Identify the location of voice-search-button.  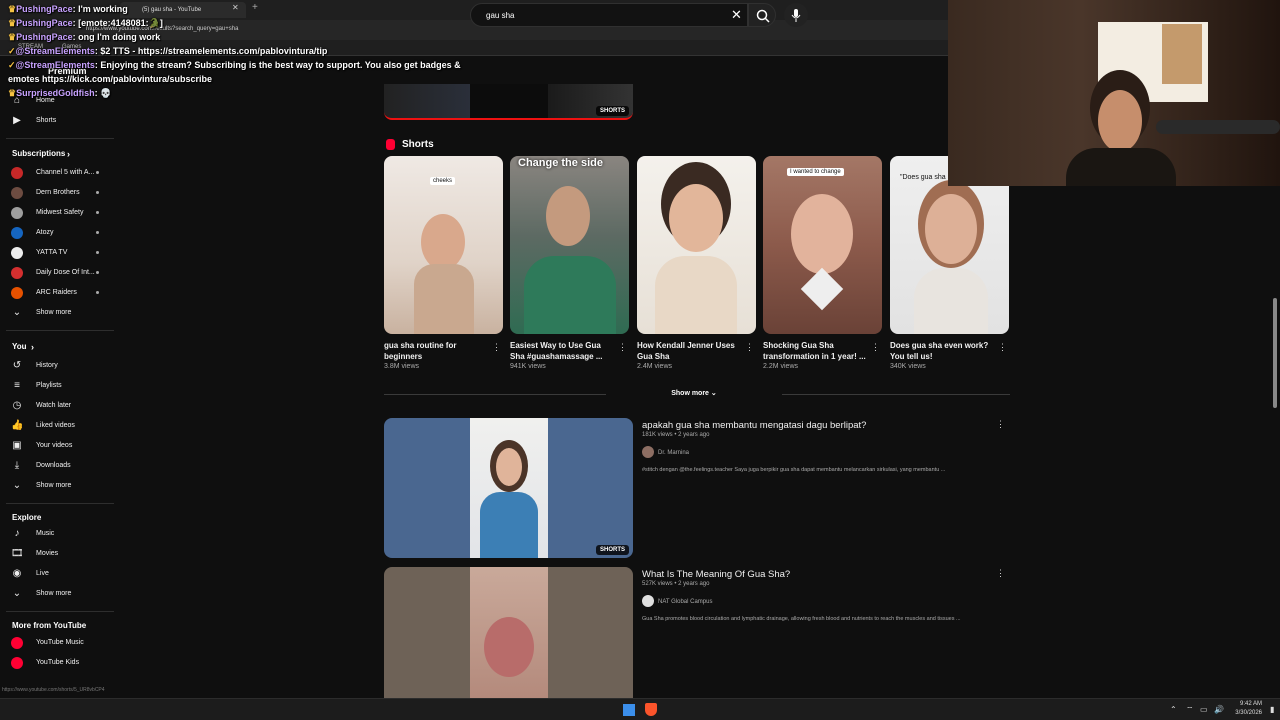
(796, 15).